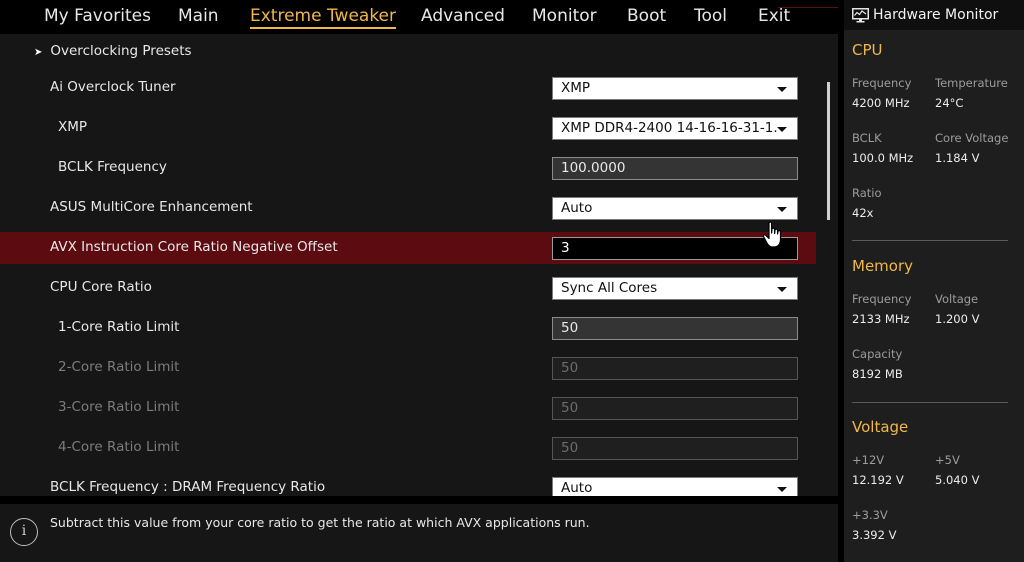  Describe the element at coordinates (675, 288) in the screenshot. I see `cpu-core-ratio-select: Sync All Cores` at that location.